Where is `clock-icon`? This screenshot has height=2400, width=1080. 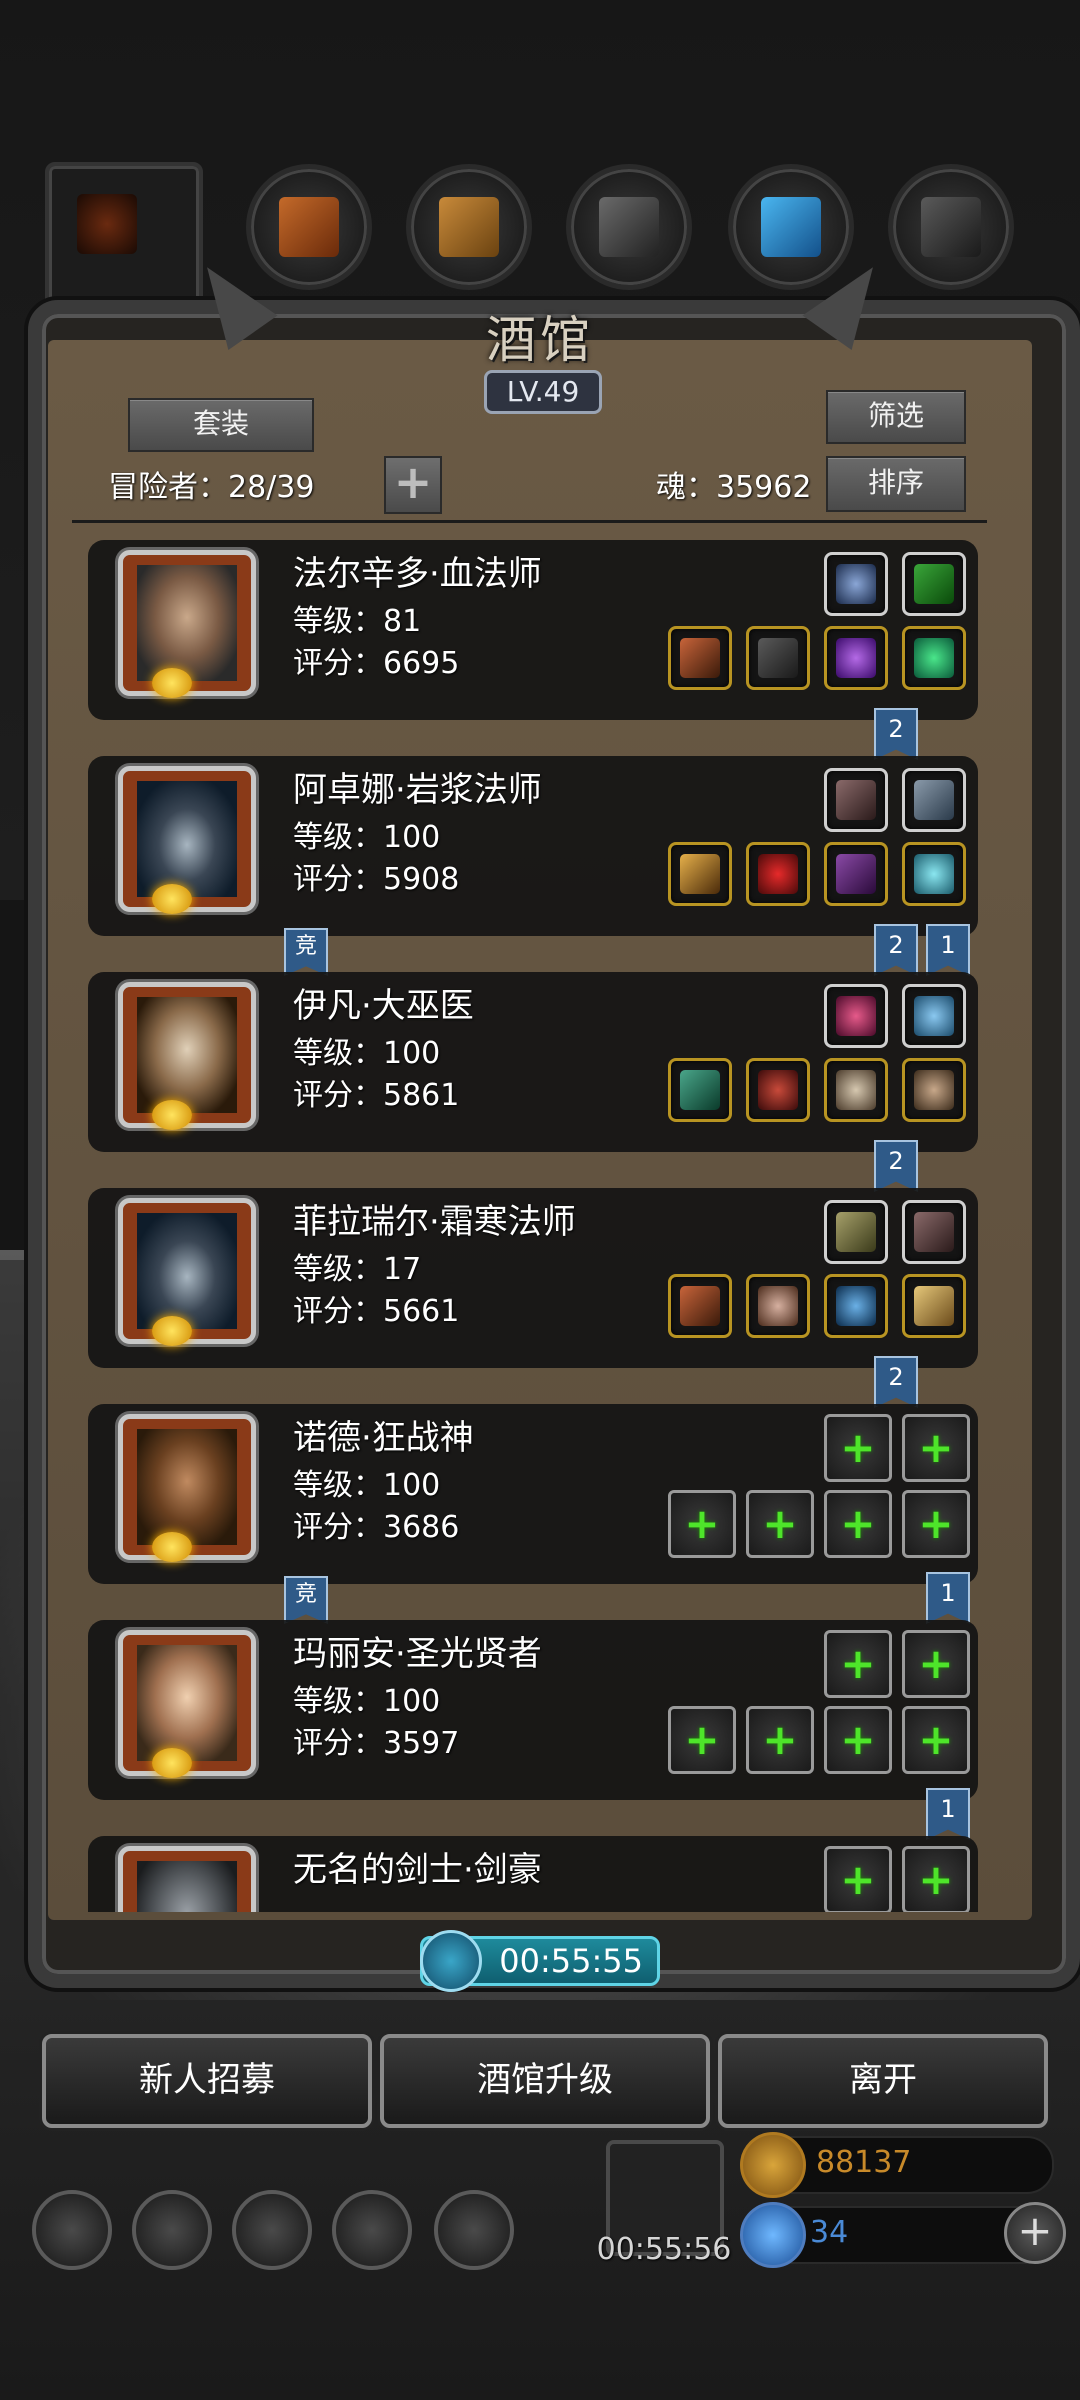 clock-icon is located at coordinates (451, 1961).